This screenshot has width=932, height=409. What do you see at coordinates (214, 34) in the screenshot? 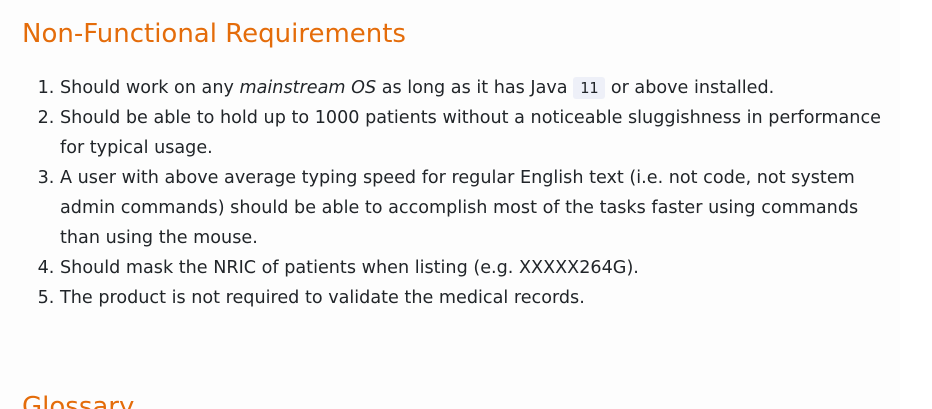
I see `section-heading-nfr: Non-Functional Requirements` at bounding box center [214, 34].